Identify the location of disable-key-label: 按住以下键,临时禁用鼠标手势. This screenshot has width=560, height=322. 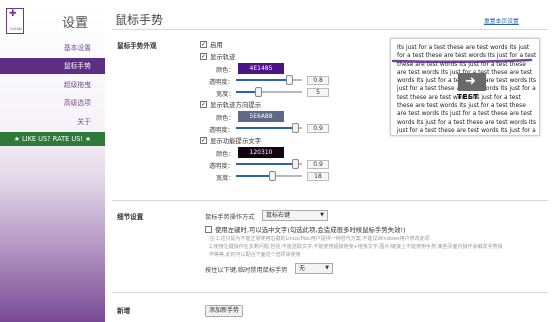
(246, 270).